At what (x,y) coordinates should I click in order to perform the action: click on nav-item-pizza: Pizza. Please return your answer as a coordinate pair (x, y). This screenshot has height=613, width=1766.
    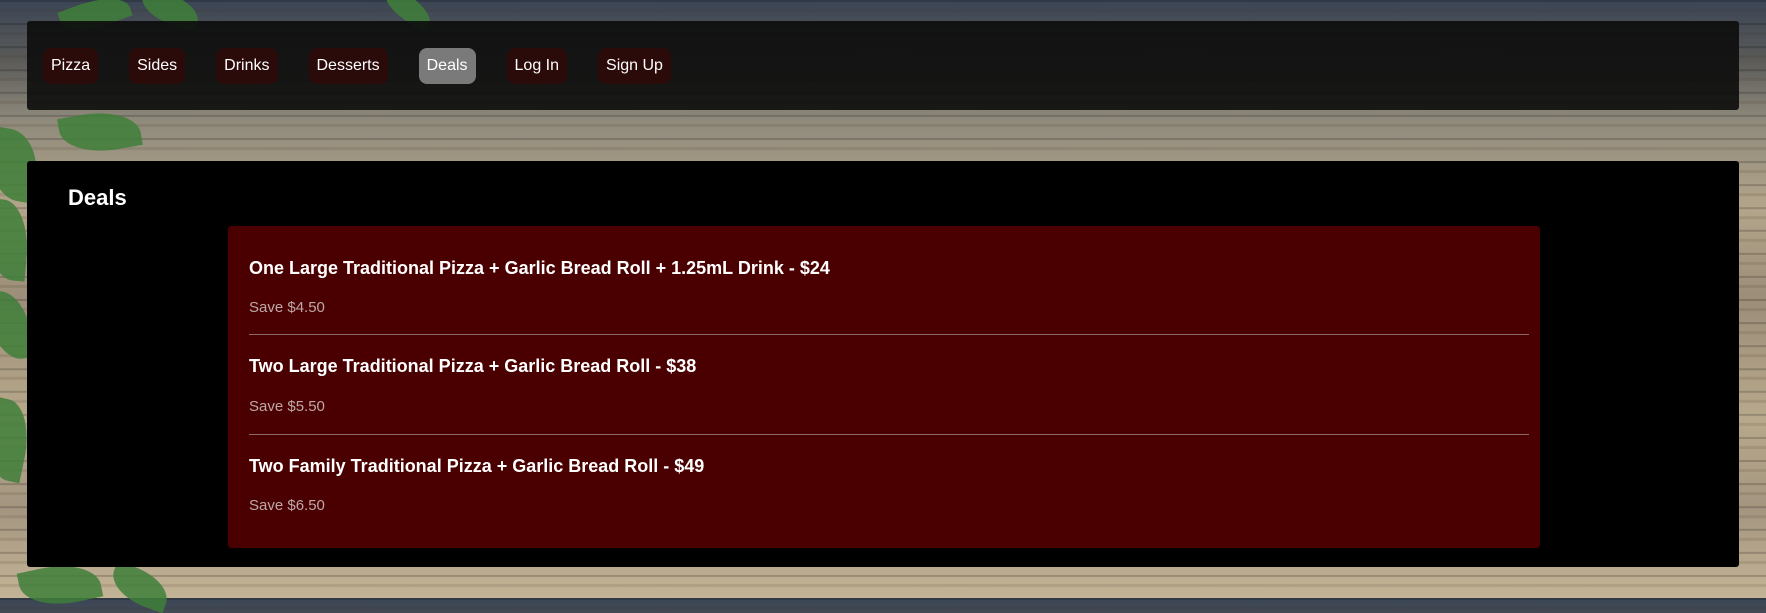
    Looking at the image, I should click on (71, 65).